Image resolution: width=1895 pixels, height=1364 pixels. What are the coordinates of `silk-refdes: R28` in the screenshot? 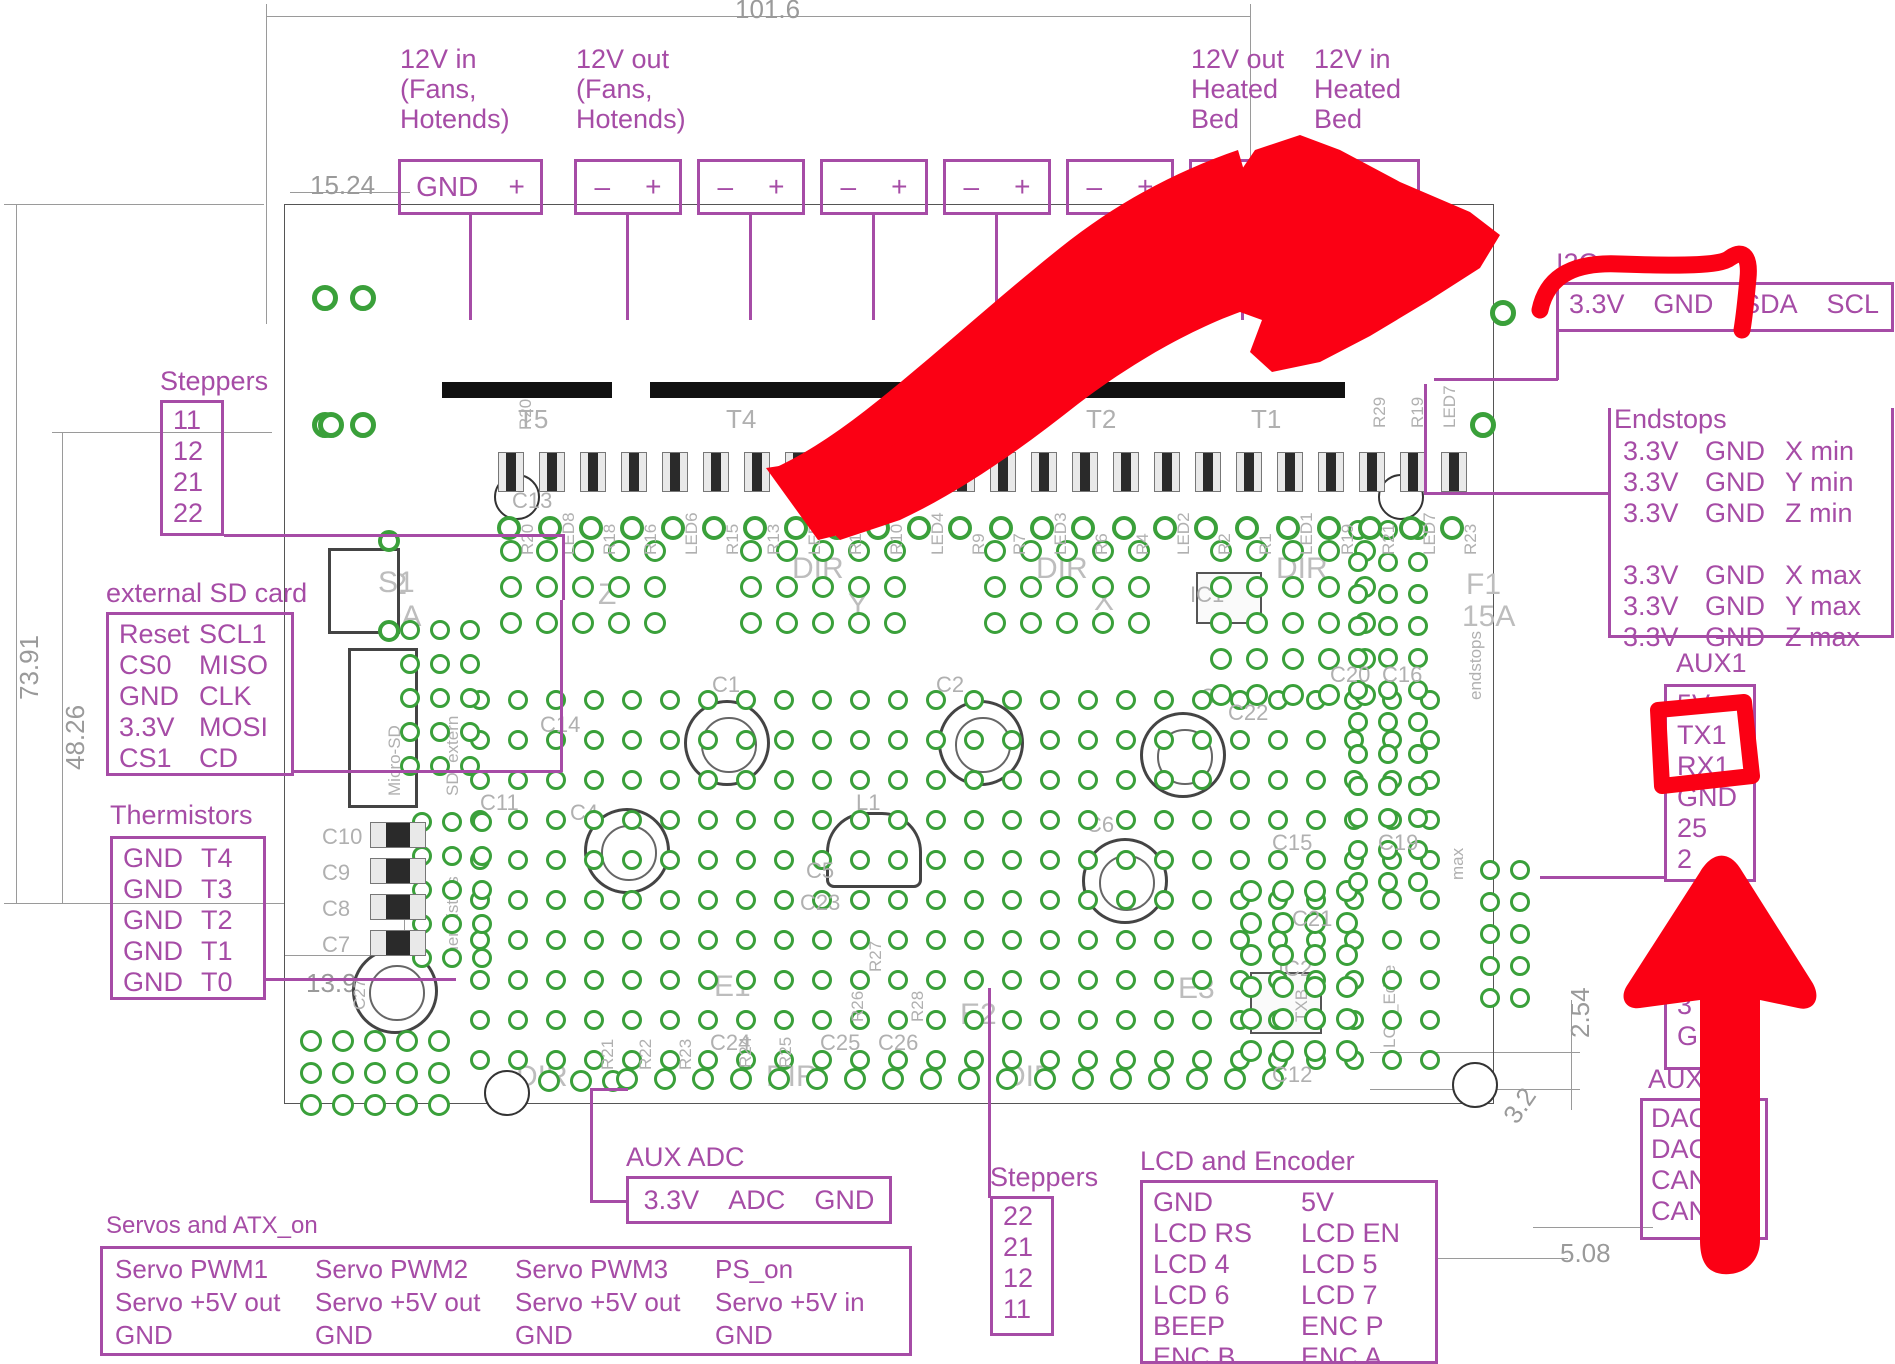 It's located at (917, 1006).